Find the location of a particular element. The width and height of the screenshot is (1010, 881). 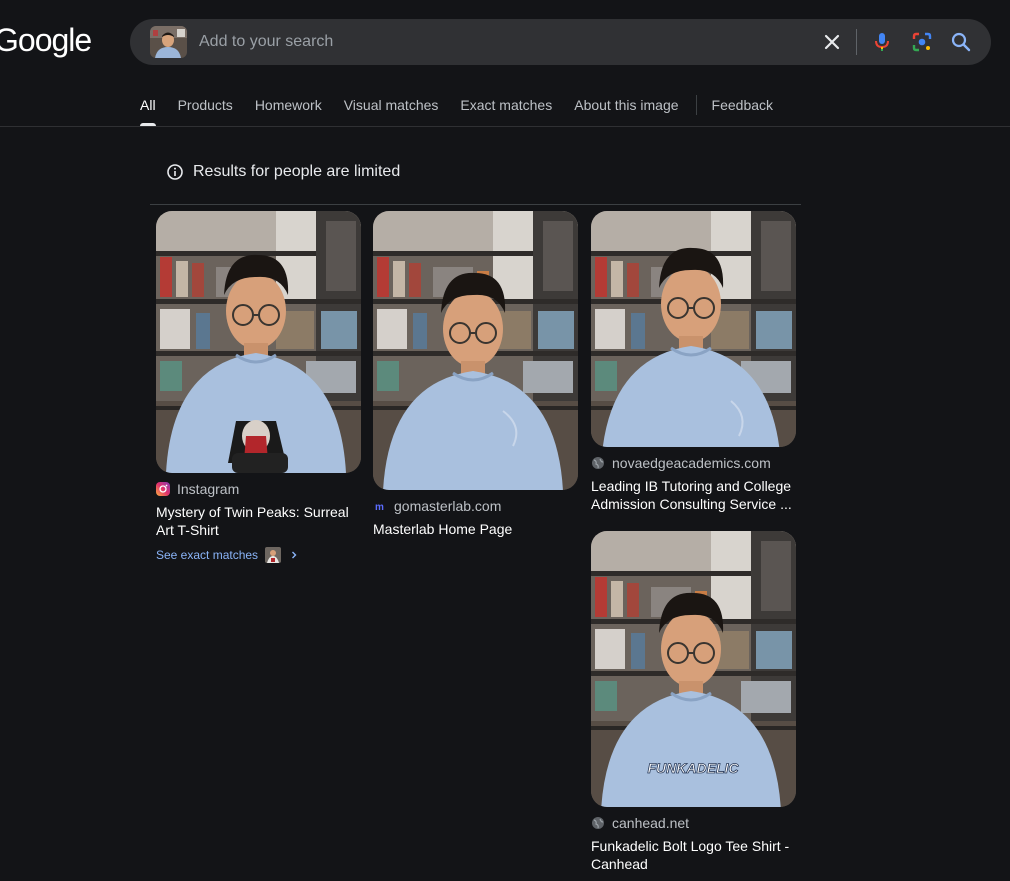

clear-icon is located at coordinates (832, 42).